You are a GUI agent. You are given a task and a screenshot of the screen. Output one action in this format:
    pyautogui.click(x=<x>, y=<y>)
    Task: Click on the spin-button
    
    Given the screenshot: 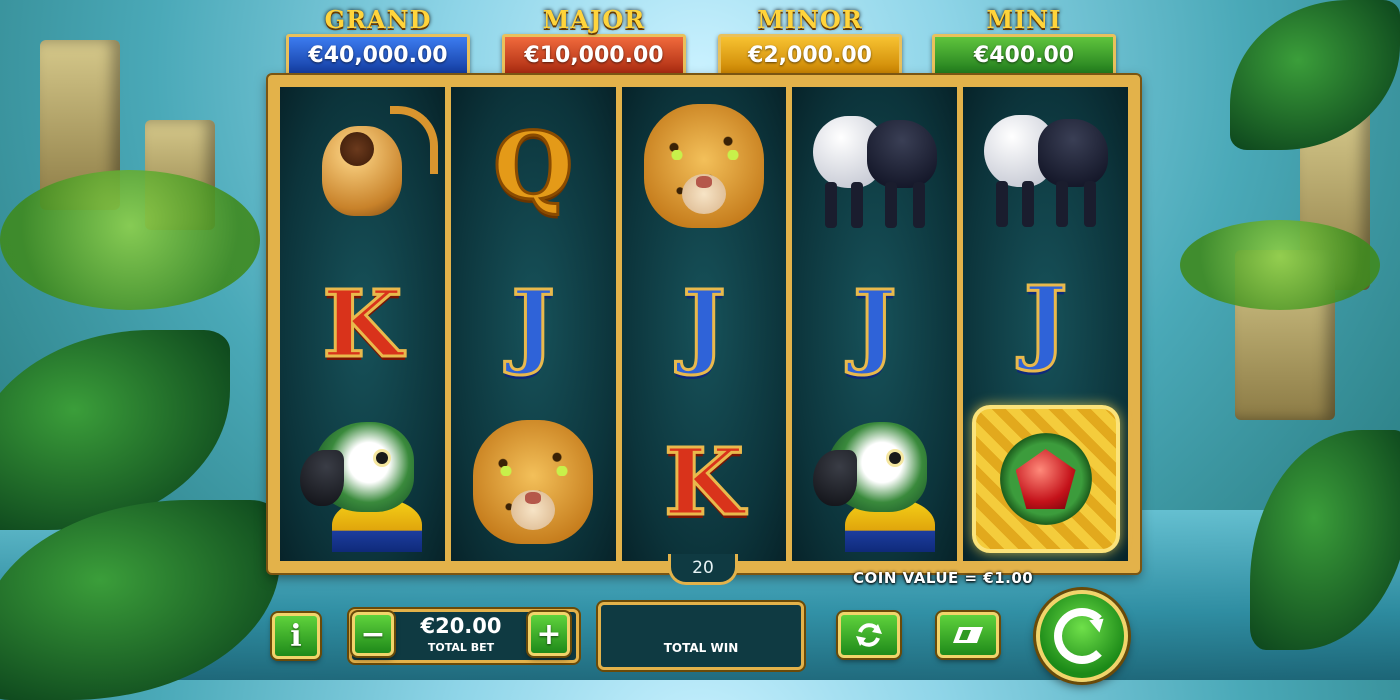 What is the action you would take?
    pyautogui.click(x=1082, y=636)
    